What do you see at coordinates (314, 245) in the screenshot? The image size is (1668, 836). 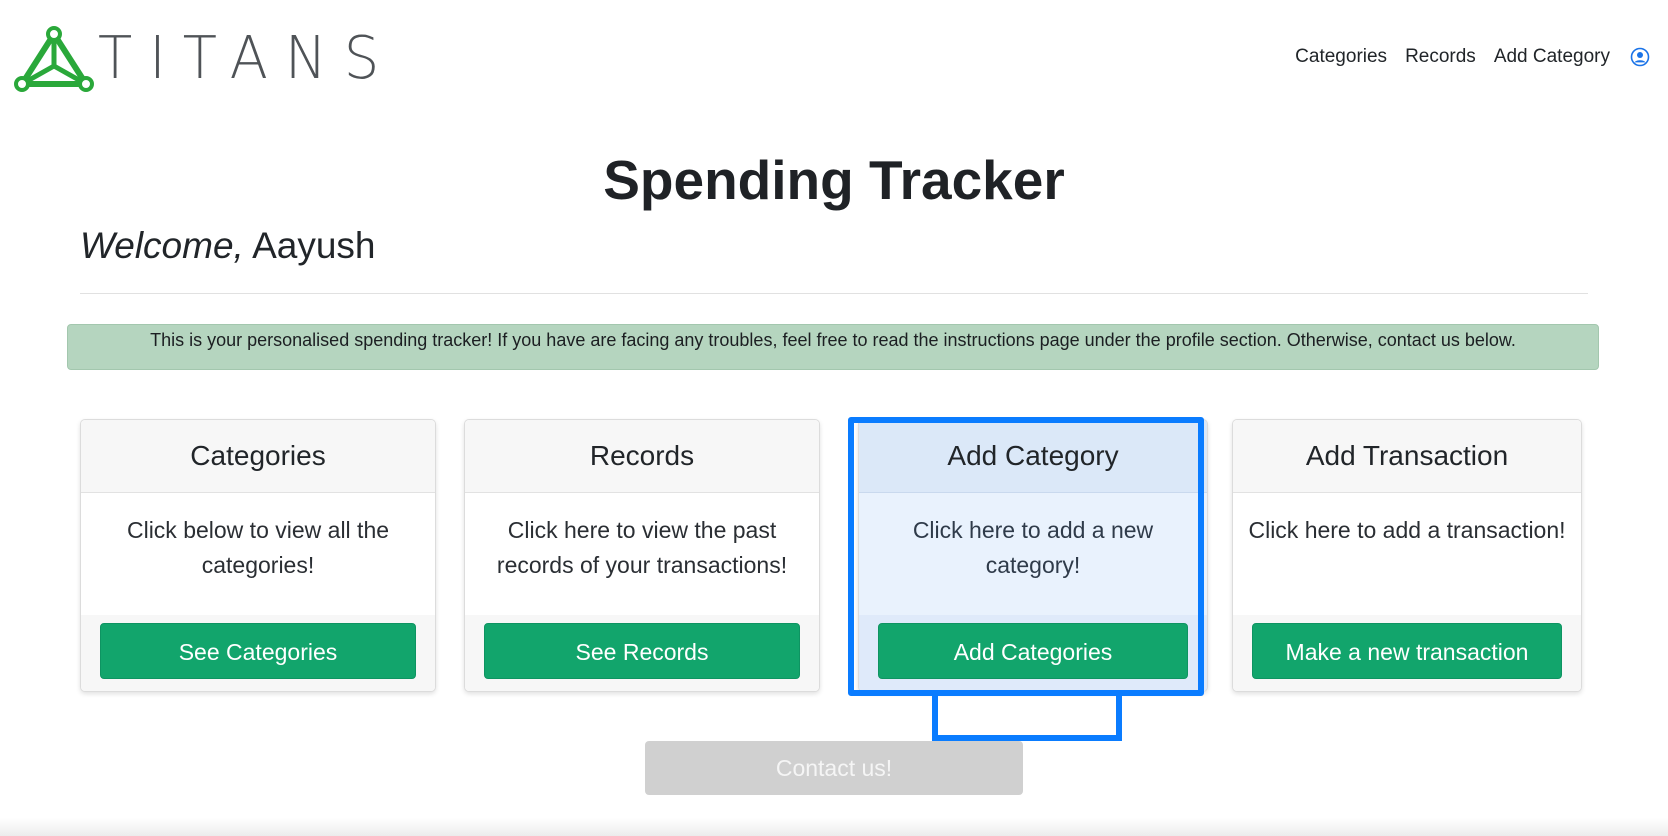 I see `user-name: Aayush` at bounding box center [314, 245].